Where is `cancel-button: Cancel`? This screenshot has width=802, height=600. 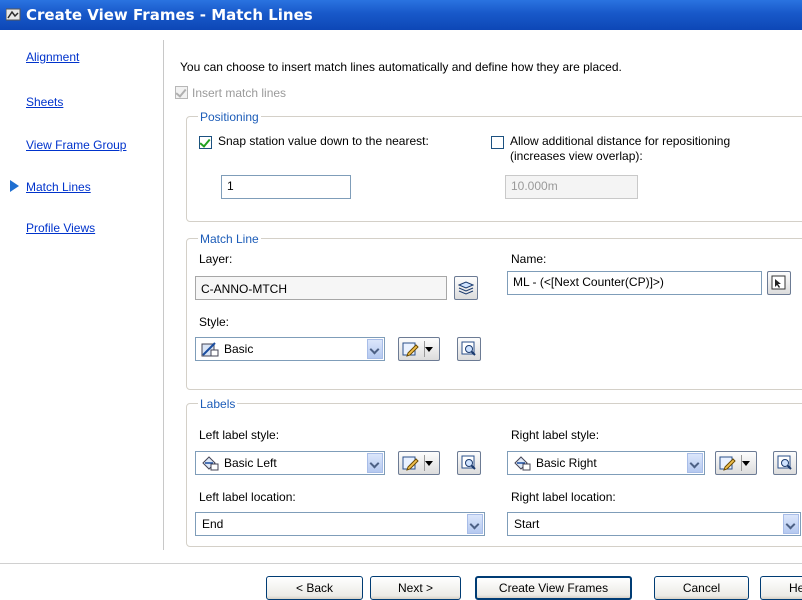 cancel-button: Cancel is located at coordinates (701, 588).